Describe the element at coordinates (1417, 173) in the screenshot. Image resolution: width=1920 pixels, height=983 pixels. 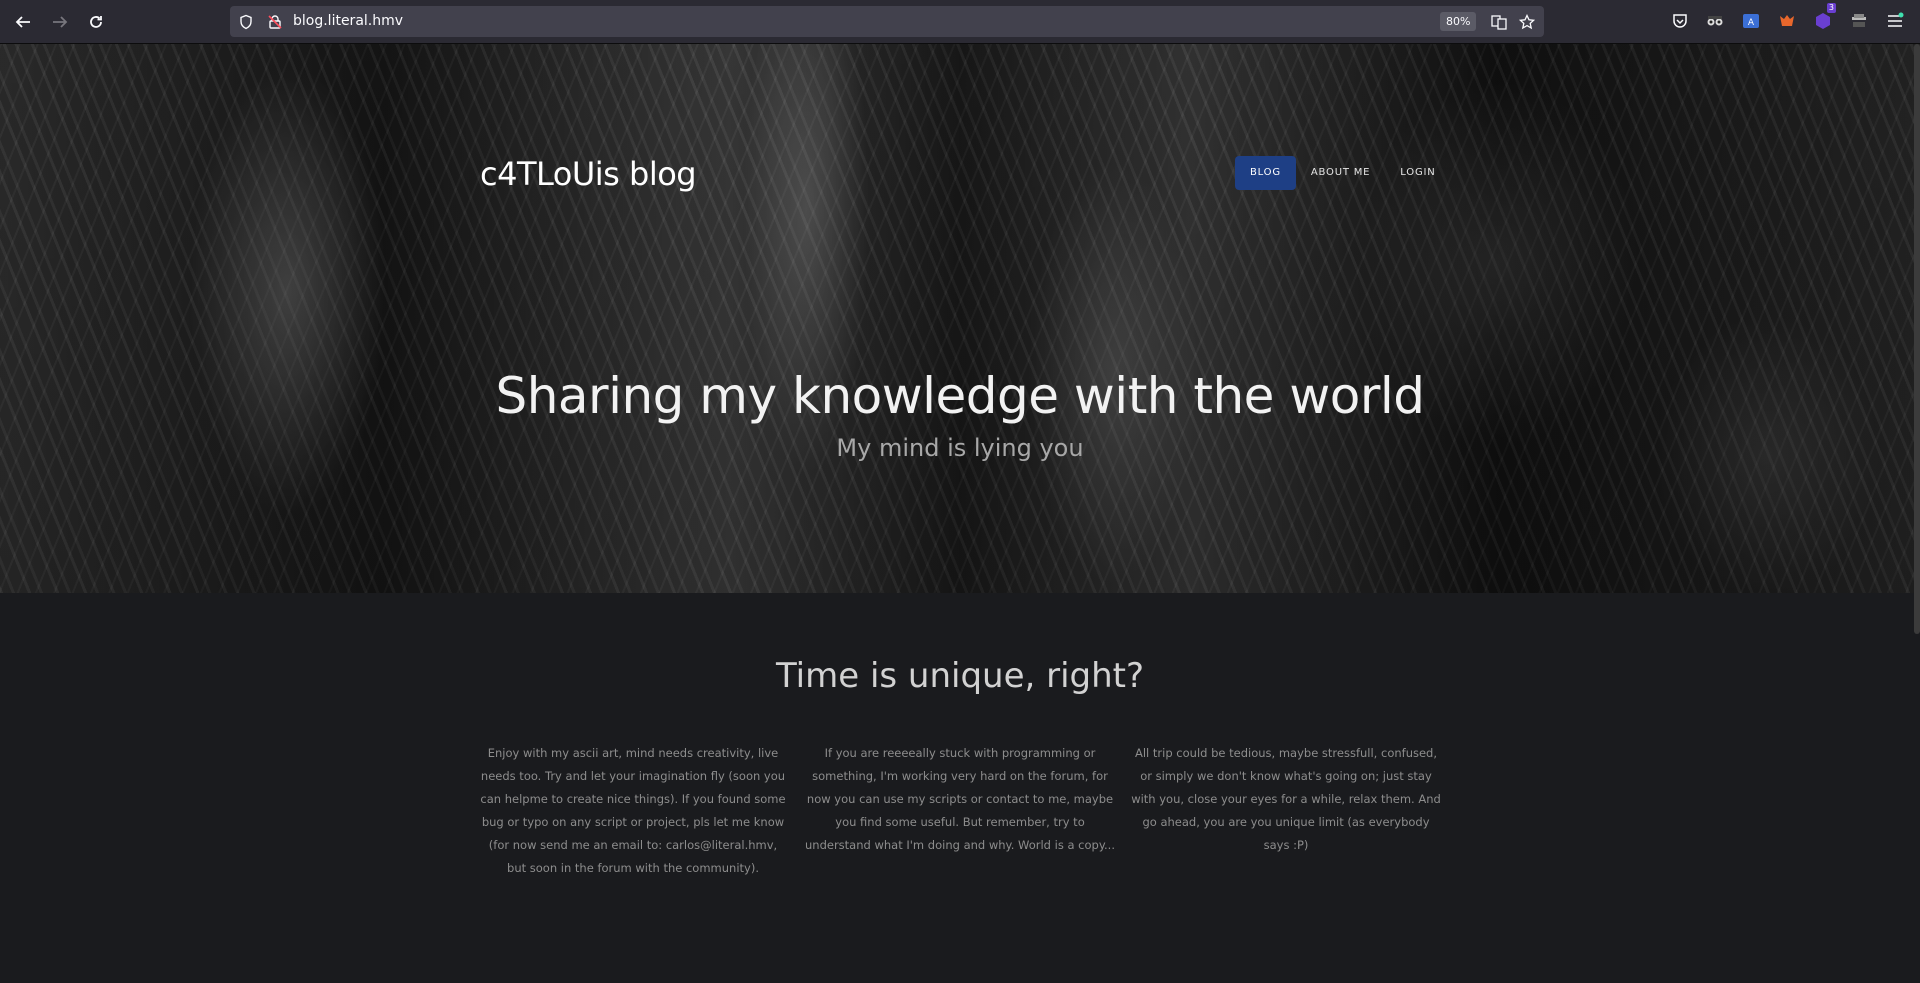
I see `nav-login: LOGIN` at that location.